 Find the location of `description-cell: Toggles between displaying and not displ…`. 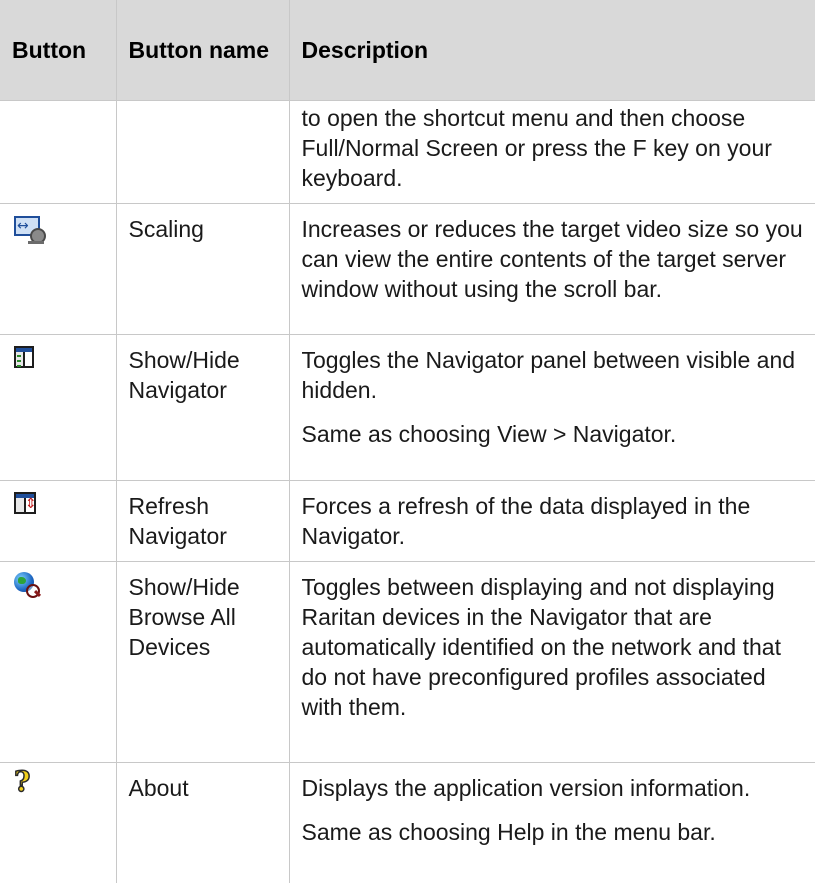

description-cell: Toggles between displaying and not displ… is located at coordinates (552, 662).